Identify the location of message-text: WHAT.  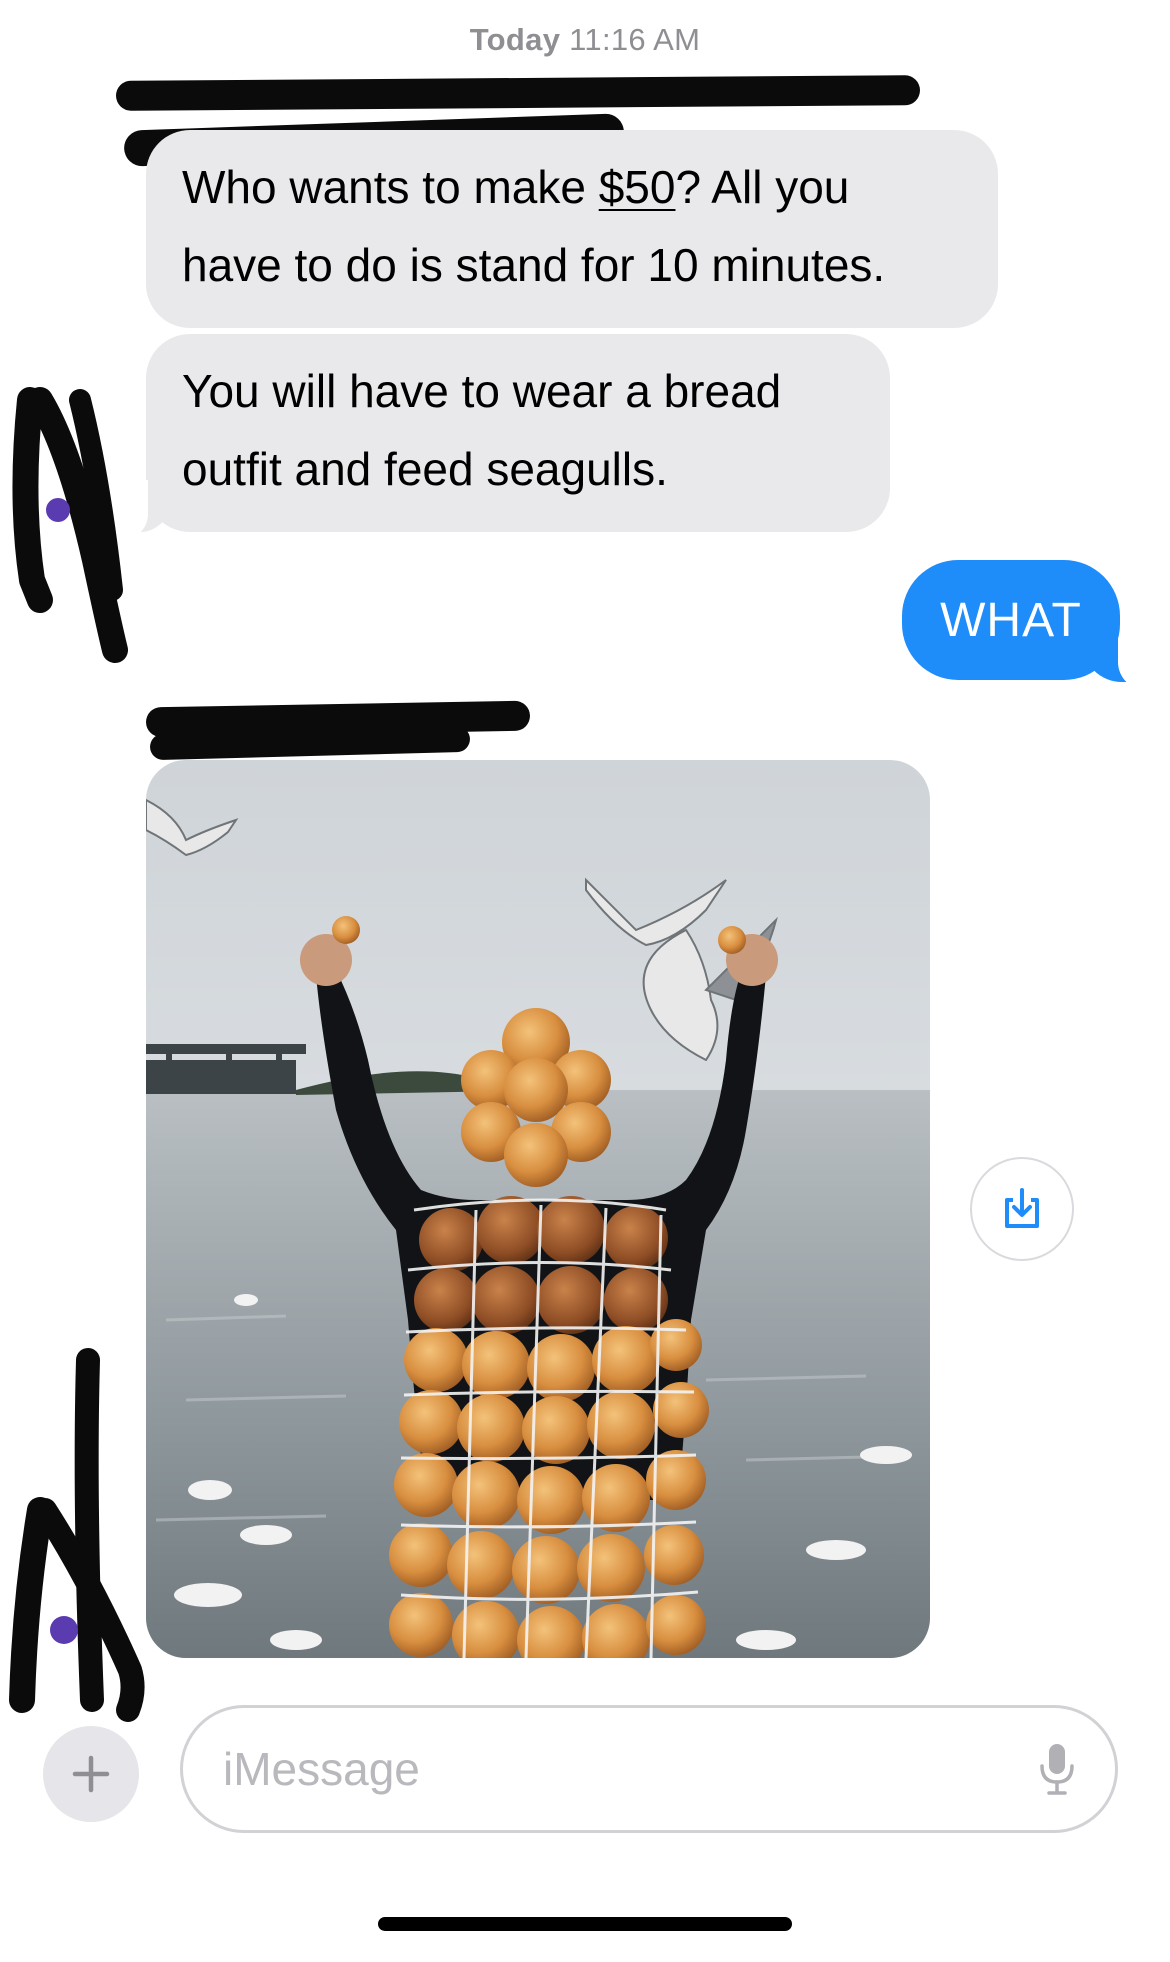
(1011, 620).